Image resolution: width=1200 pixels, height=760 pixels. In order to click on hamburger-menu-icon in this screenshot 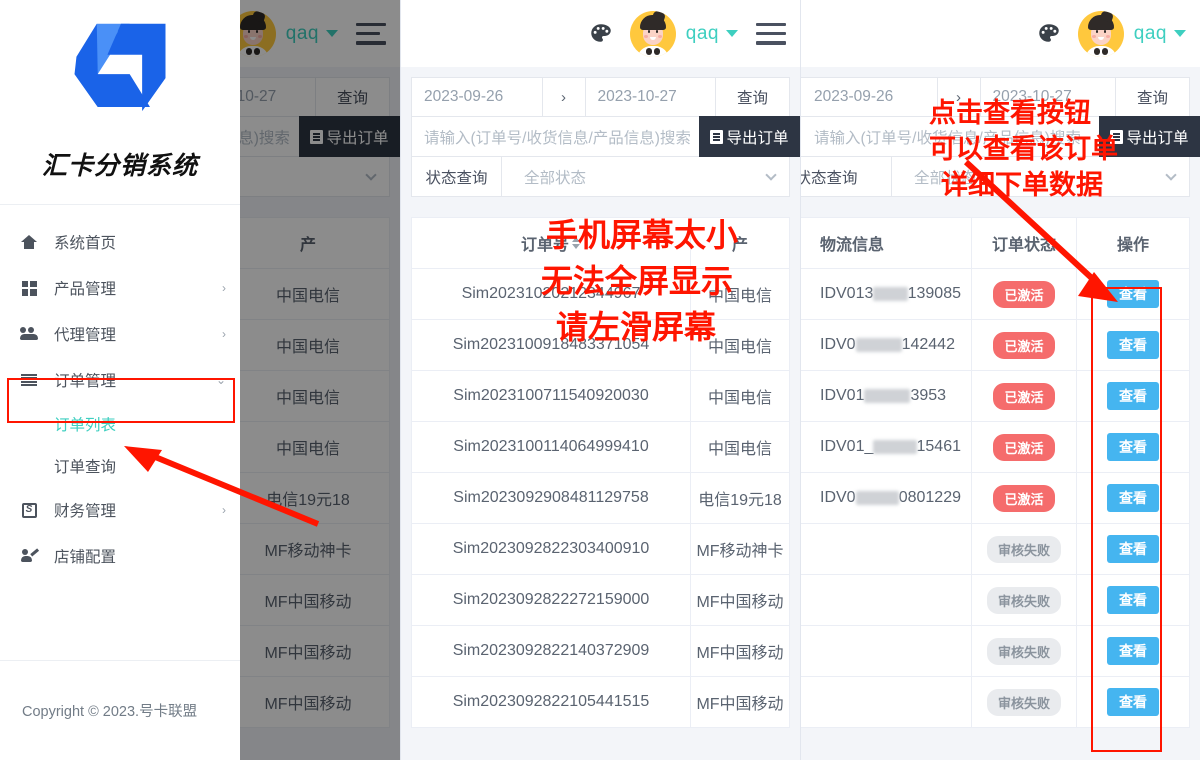, I will do `click(771, 33)`.